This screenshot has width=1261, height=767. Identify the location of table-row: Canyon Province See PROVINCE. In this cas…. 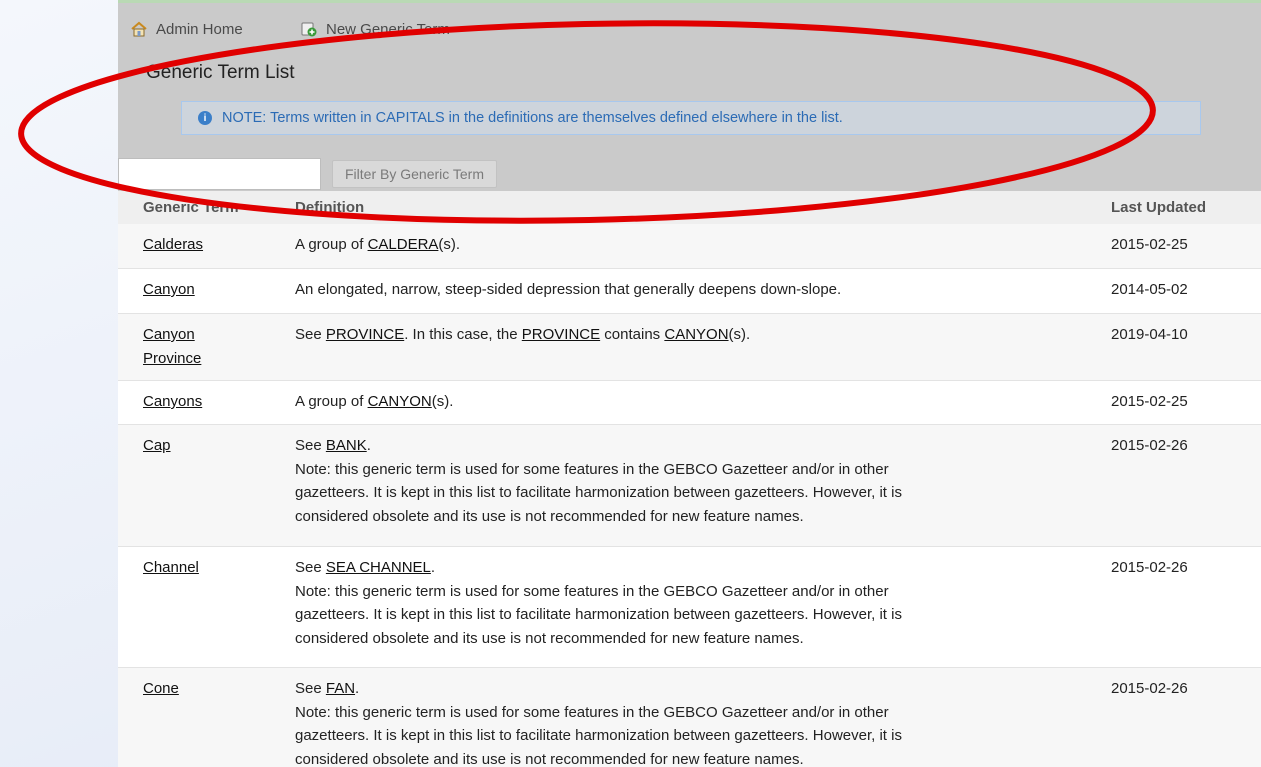
(689, 347).